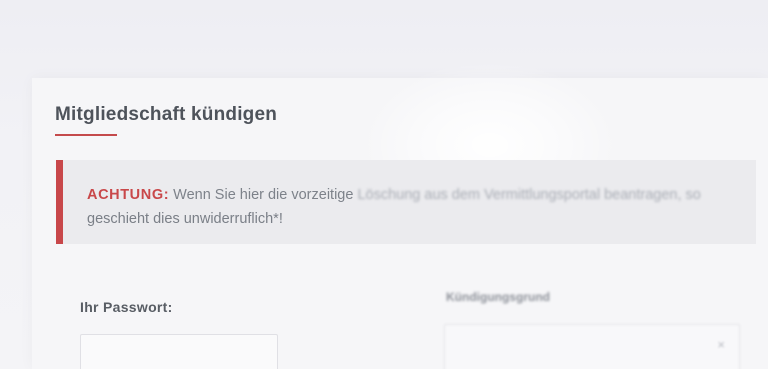  I want to click on password-input, so click(179, 351).